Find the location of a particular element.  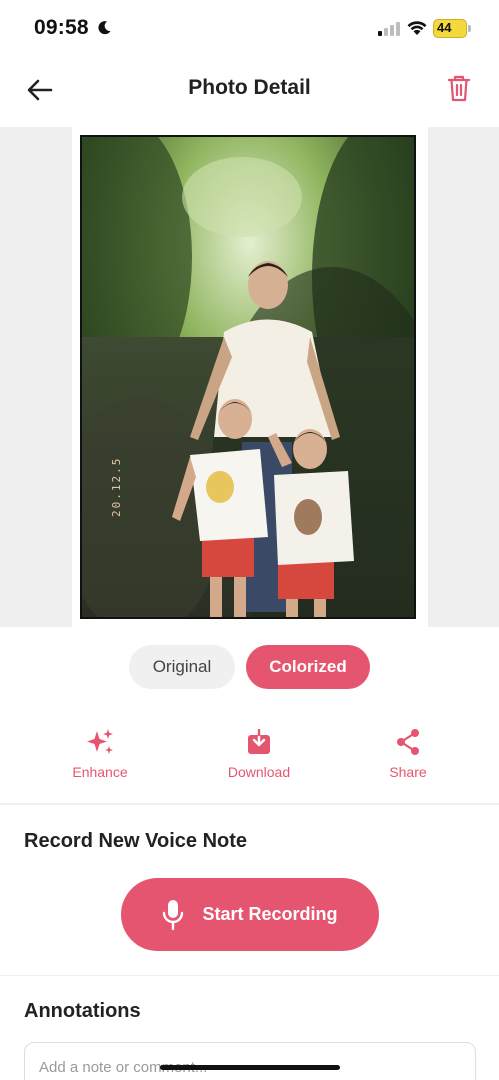

share-button: Share is located at coordinates (408, 753).